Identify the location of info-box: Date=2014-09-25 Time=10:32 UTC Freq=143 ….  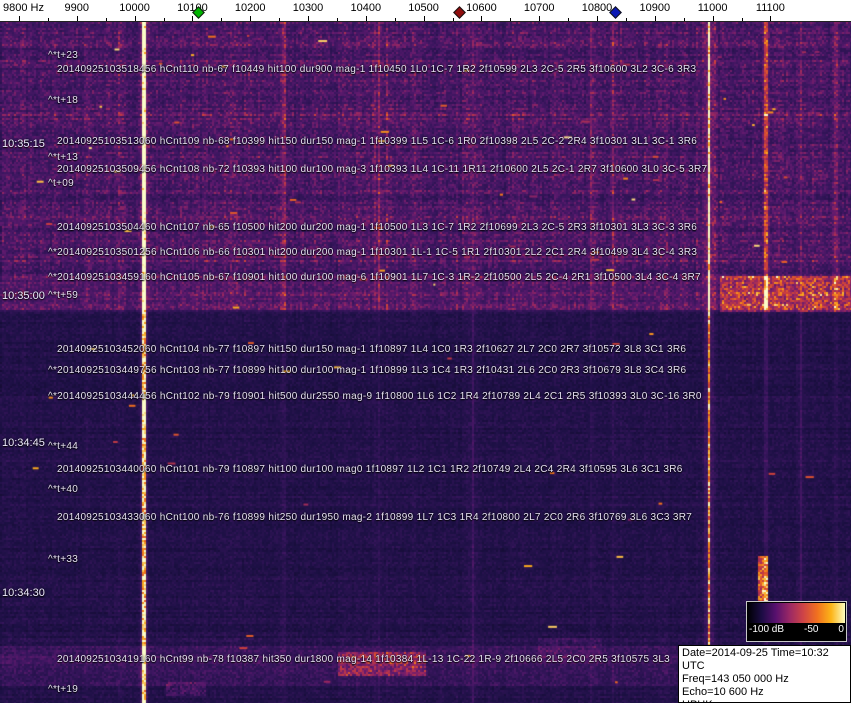
(764, 674).